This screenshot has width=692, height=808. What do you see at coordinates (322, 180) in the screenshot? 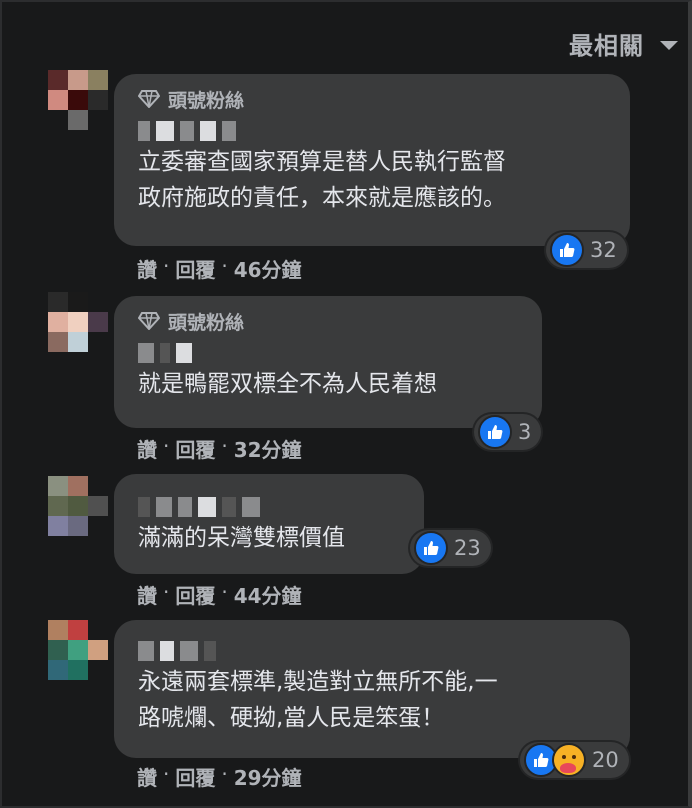
I see `comment-text: 立委審查國家預算是替人民執行監督 政府施政的責任，本來就是應該的。` at bounding box center [322, 180].